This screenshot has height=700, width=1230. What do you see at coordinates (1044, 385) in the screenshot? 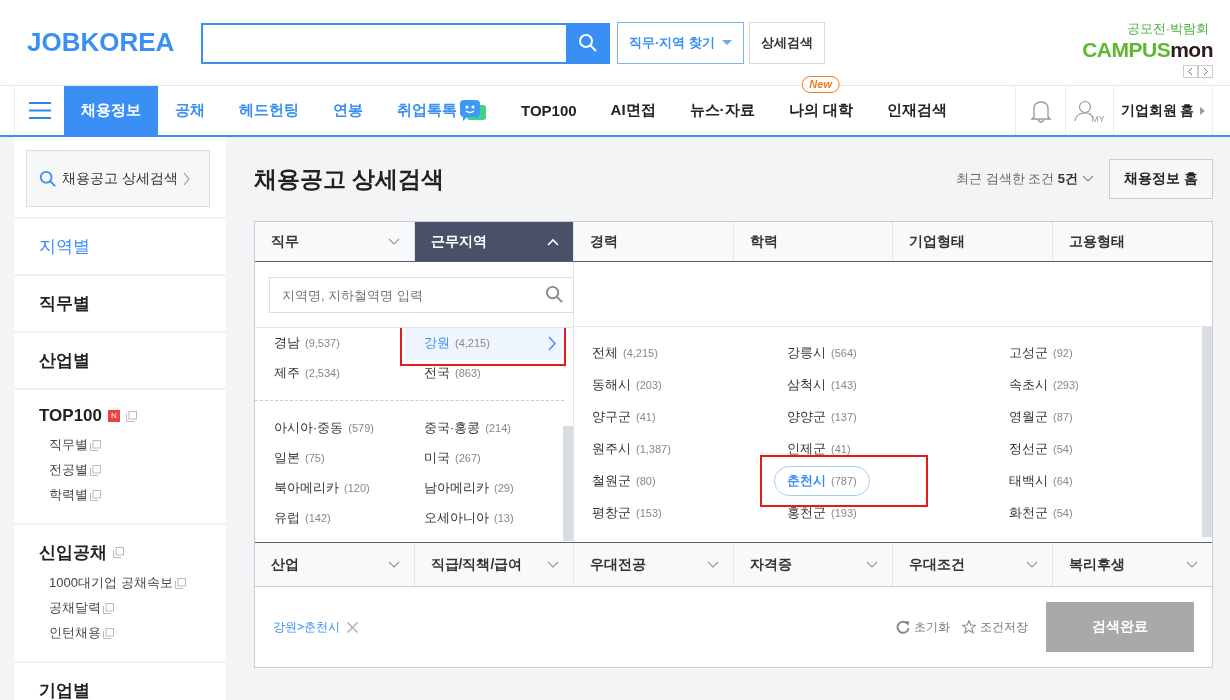
I see `city-item: 속초시 (293)` at bounding box center [1044, 385].